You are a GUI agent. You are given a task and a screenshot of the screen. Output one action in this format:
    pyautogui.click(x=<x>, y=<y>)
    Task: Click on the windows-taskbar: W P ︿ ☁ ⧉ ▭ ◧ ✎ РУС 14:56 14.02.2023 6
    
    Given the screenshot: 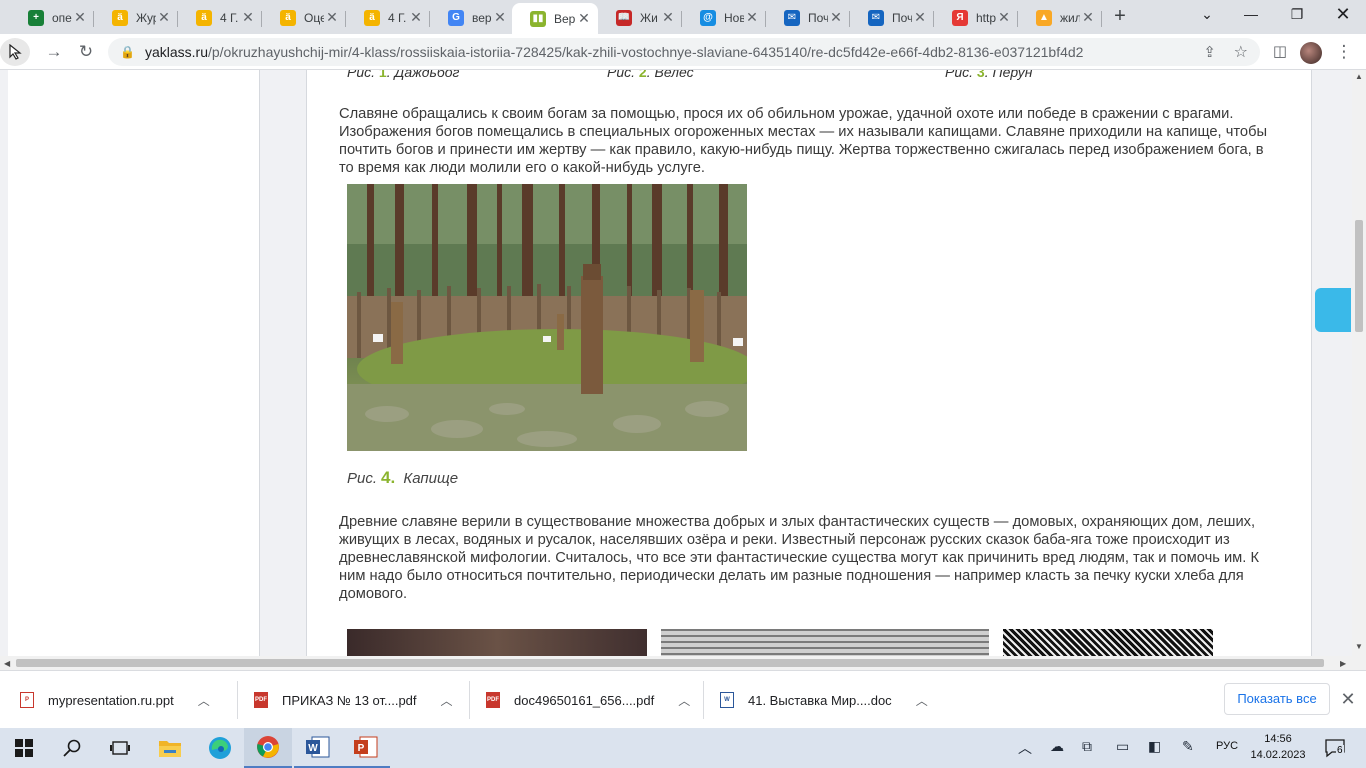 What is the action you would take?
    pyautogui.click(x=683, y=748)
    